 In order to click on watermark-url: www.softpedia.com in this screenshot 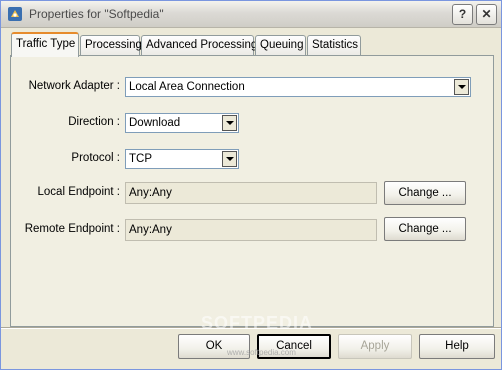, I will do `click(261, 352)`.